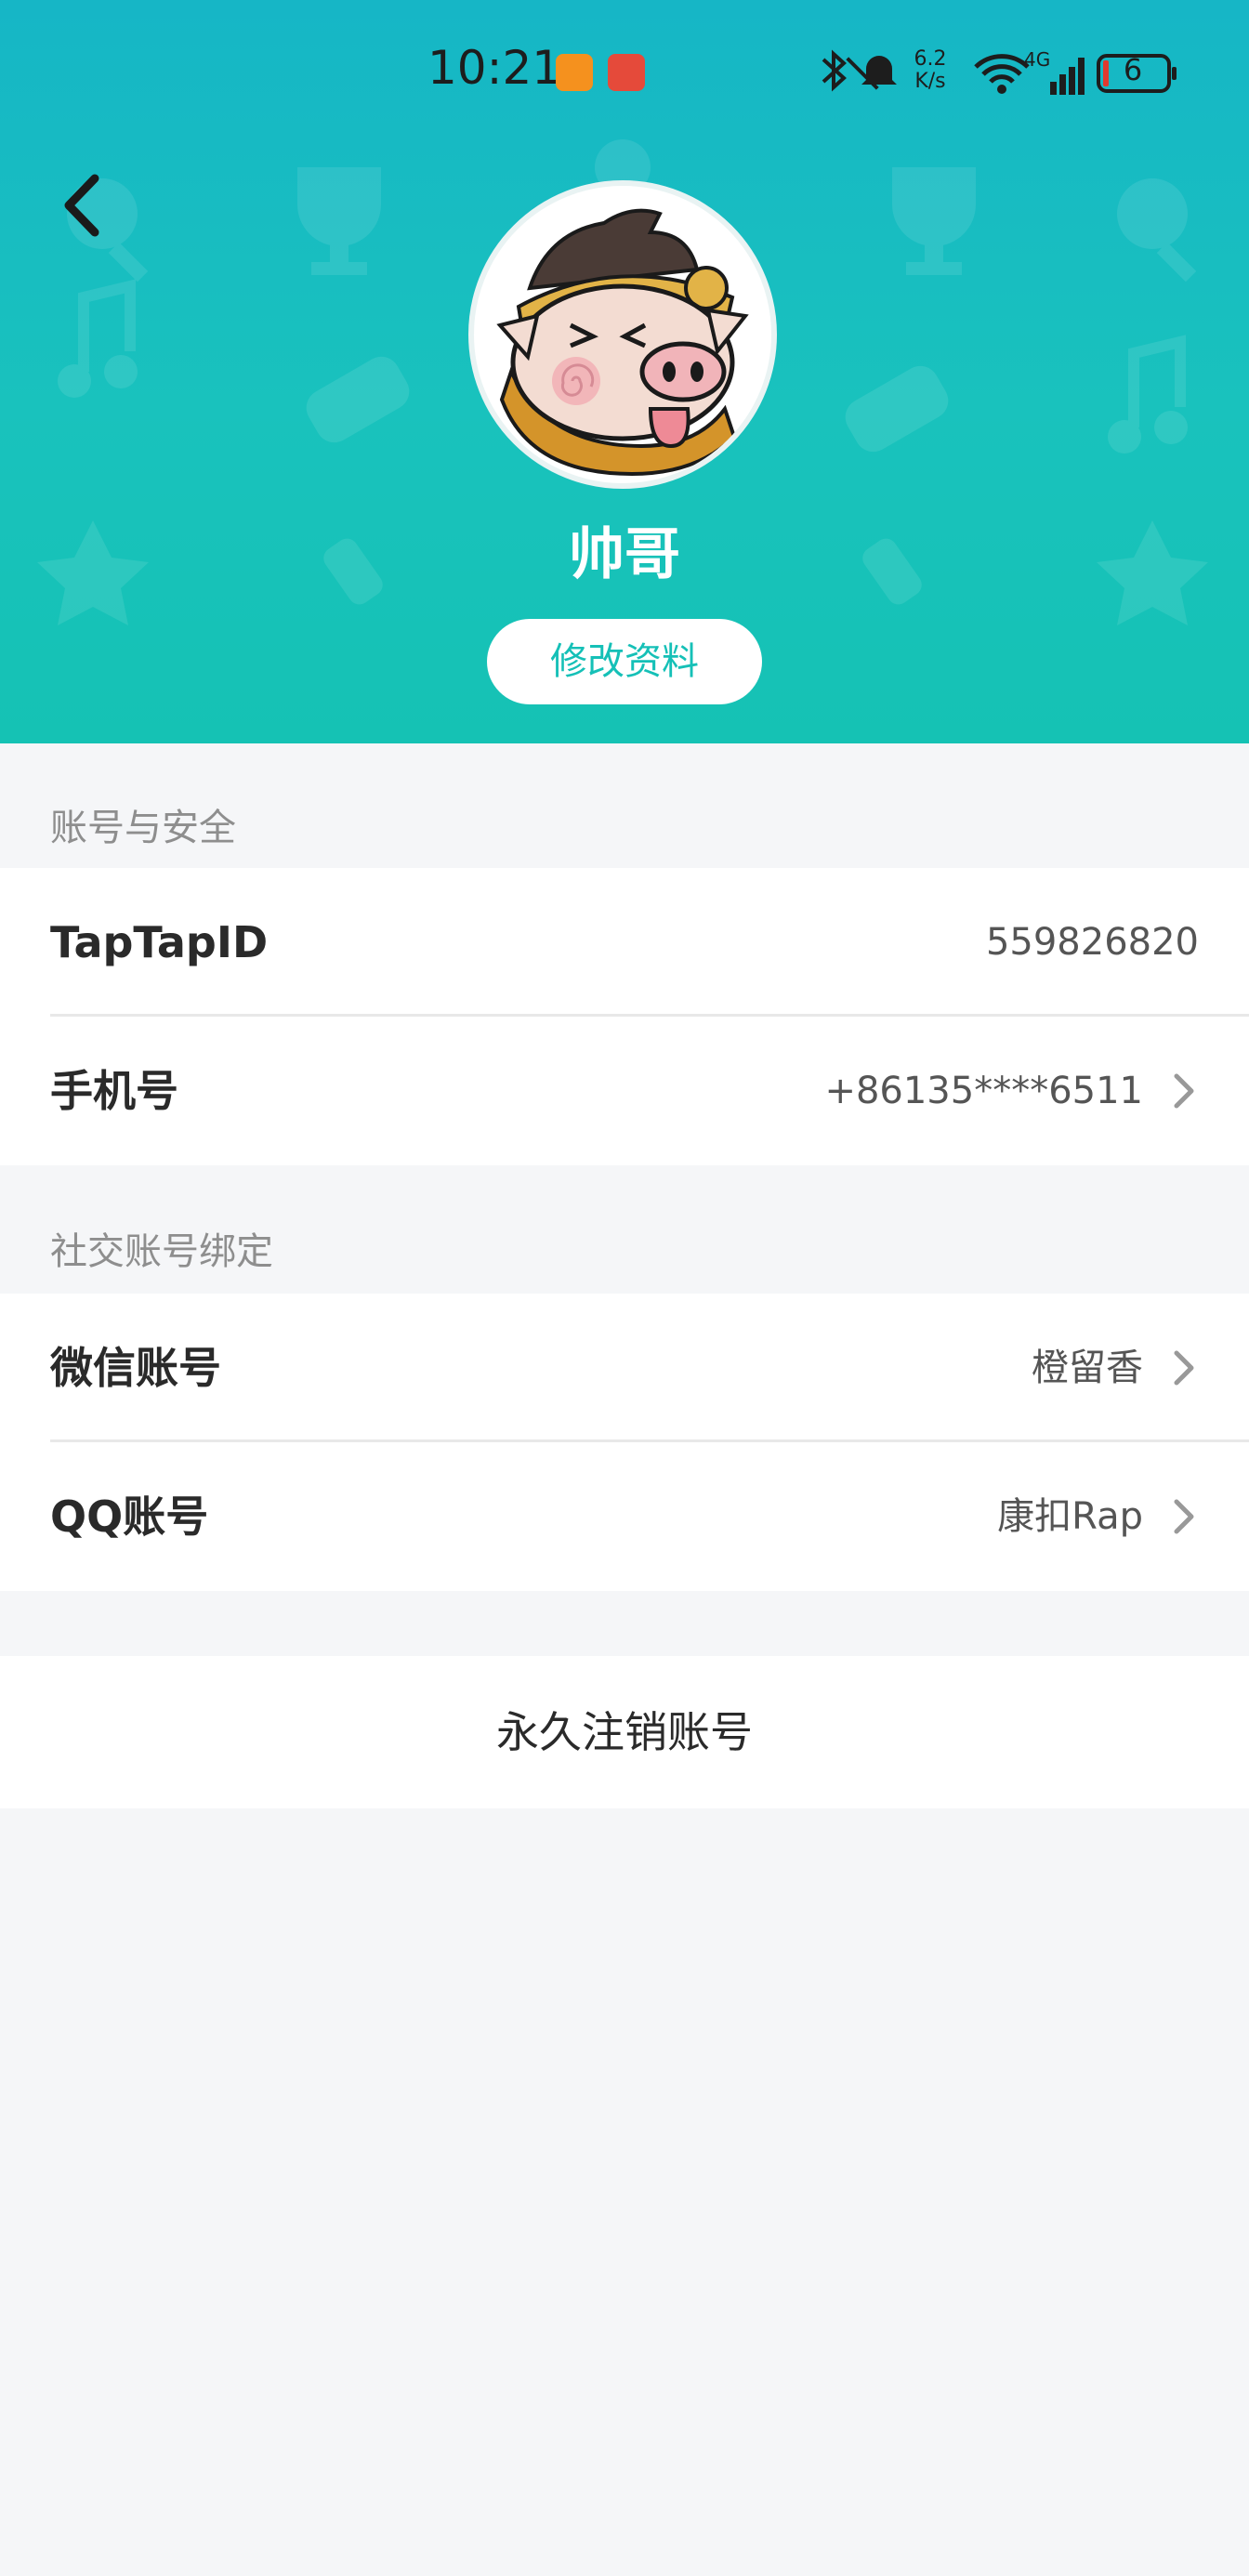 This screenshot has width=1249, height=2576. What do you see at coordinates (624, 942) in the screenshot?
I see `row-taptap-id: TapTapID 559826820` at bounding box center [624, 942].